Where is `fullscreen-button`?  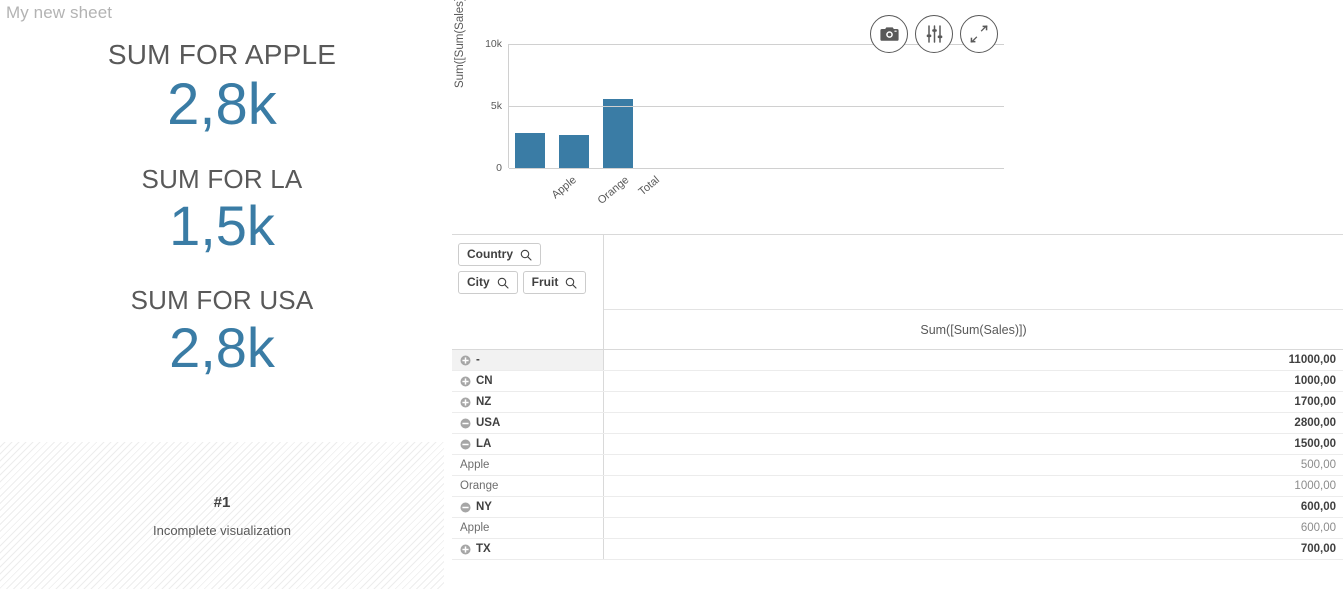 fullscreen-button is located at coordinates (979, 34).